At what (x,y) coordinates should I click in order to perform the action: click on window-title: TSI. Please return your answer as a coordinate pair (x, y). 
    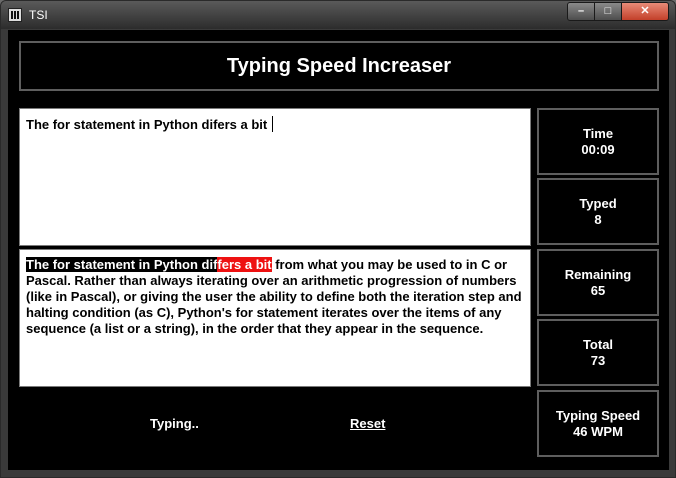
    Looking at the image, I should click on (38, 15).